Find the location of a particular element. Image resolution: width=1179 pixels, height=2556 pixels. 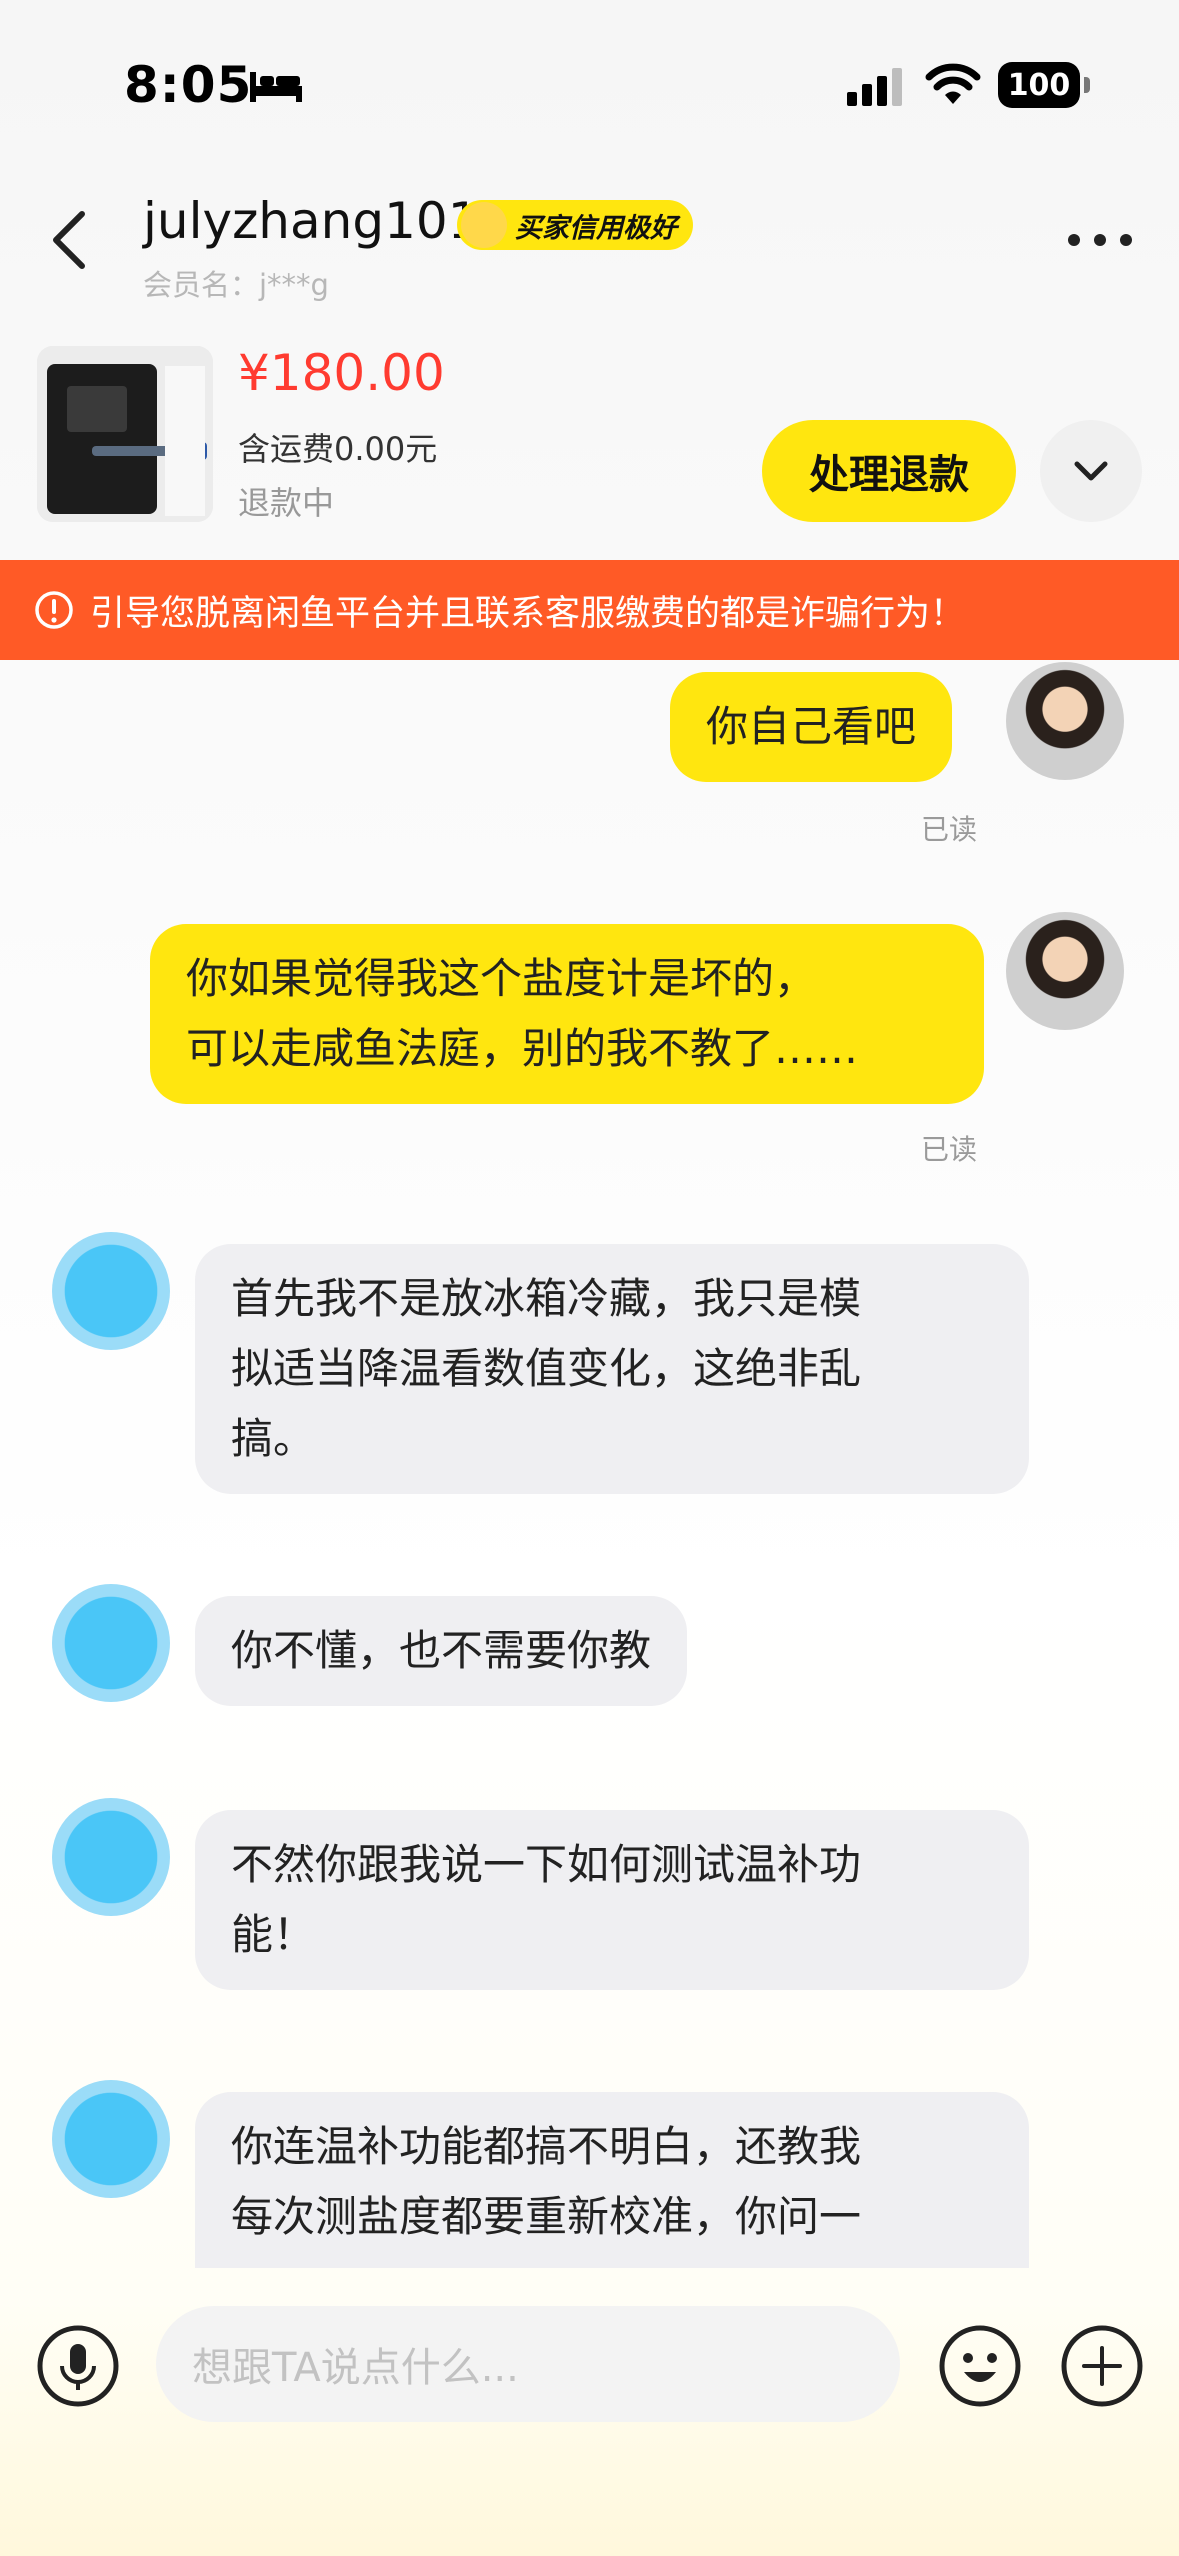

mic-icon is located at coordinates (78, 2366).